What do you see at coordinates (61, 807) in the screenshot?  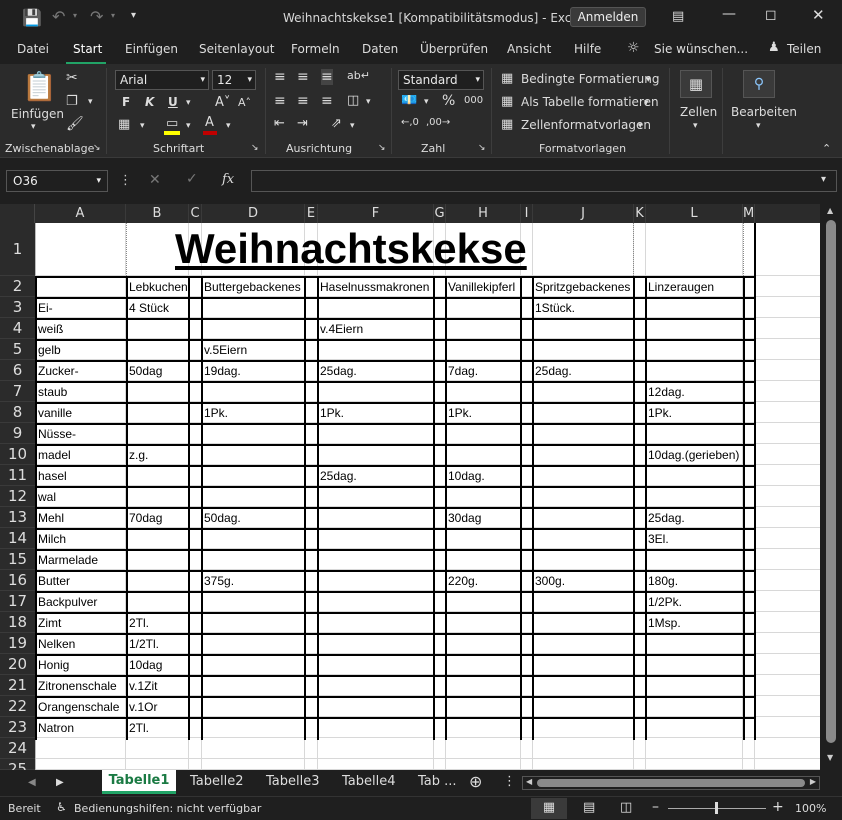 I see `accessibility-icon: ♿` at bounding box center [61, 807].